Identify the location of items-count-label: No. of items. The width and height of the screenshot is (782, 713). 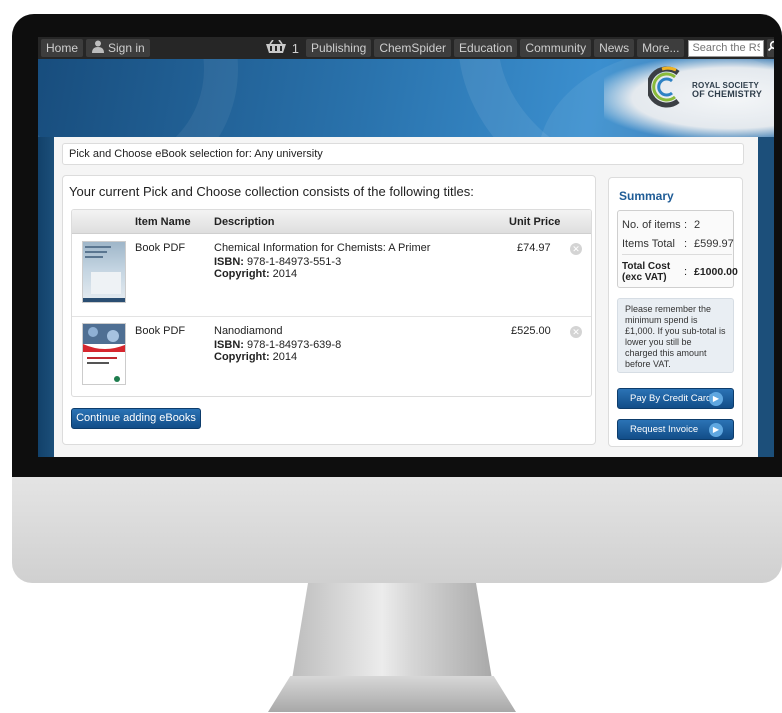
(651, 225).